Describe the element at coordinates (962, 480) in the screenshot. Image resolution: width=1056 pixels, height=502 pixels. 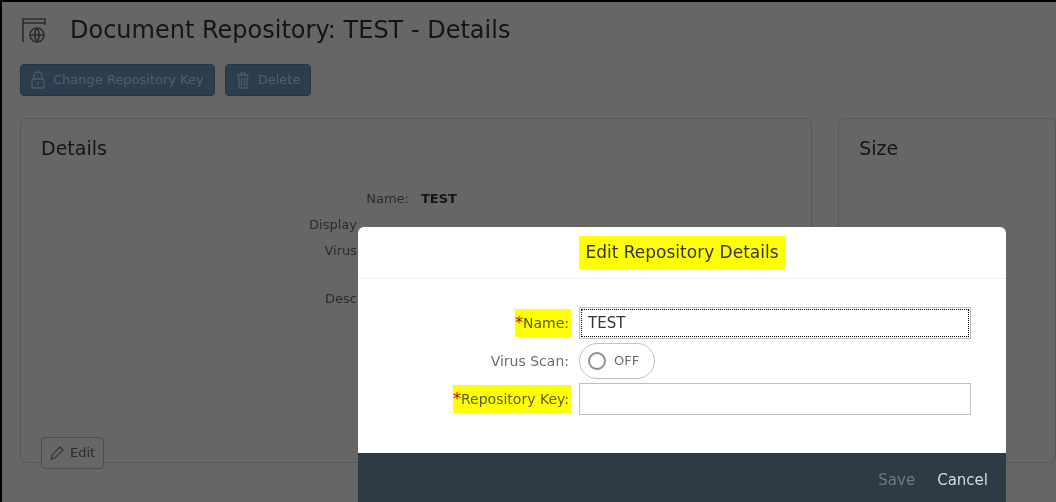
I see `cancel-button: Cancel` at that location.